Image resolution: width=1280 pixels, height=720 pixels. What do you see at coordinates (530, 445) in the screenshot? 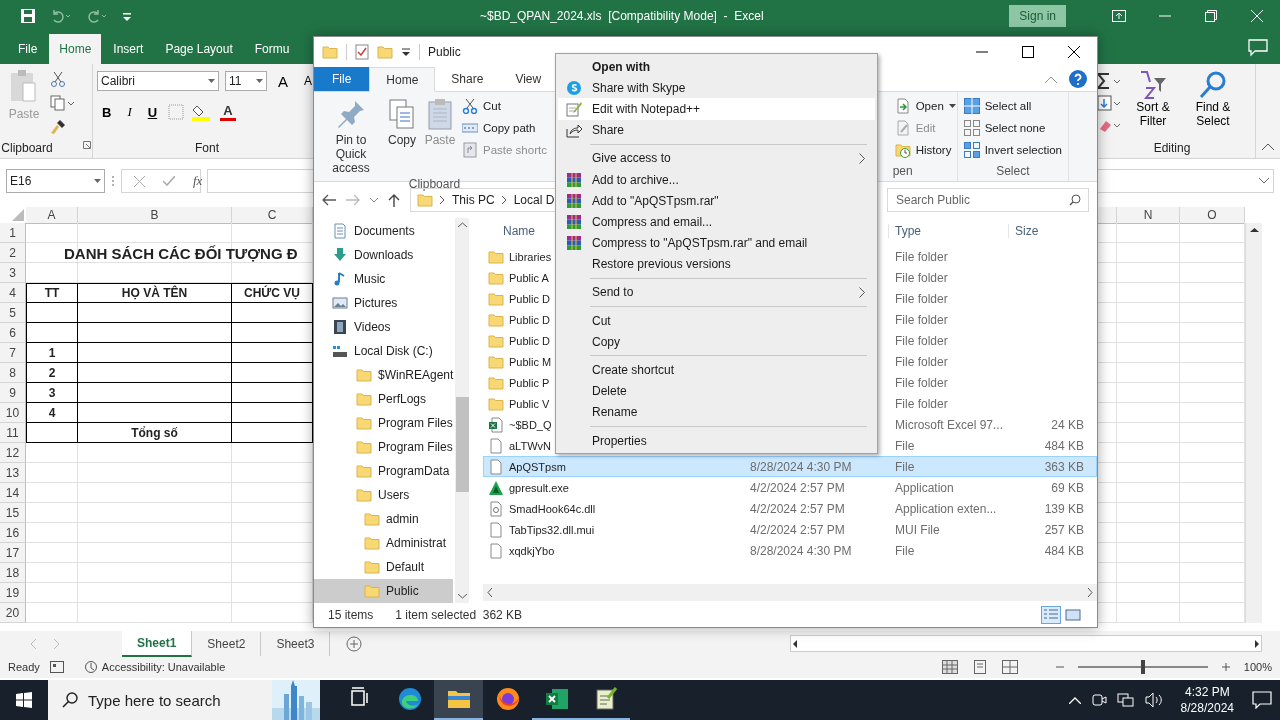
I see `file-name: aLTWvN` at bounding box center [530, 445].